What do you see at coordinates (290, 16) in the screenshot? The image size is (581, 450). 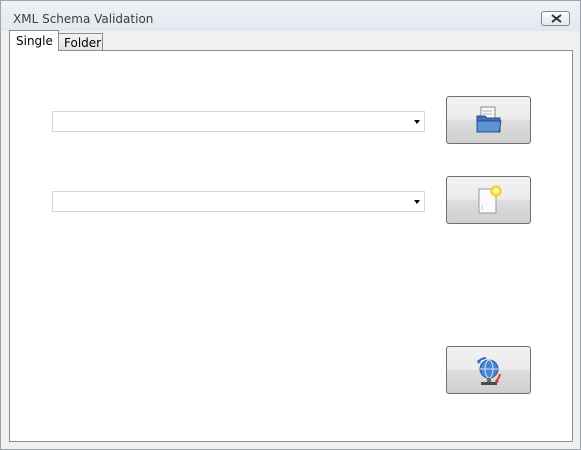 I see `title-bar: XML Schema Validation` at bounding box center [290, 16].